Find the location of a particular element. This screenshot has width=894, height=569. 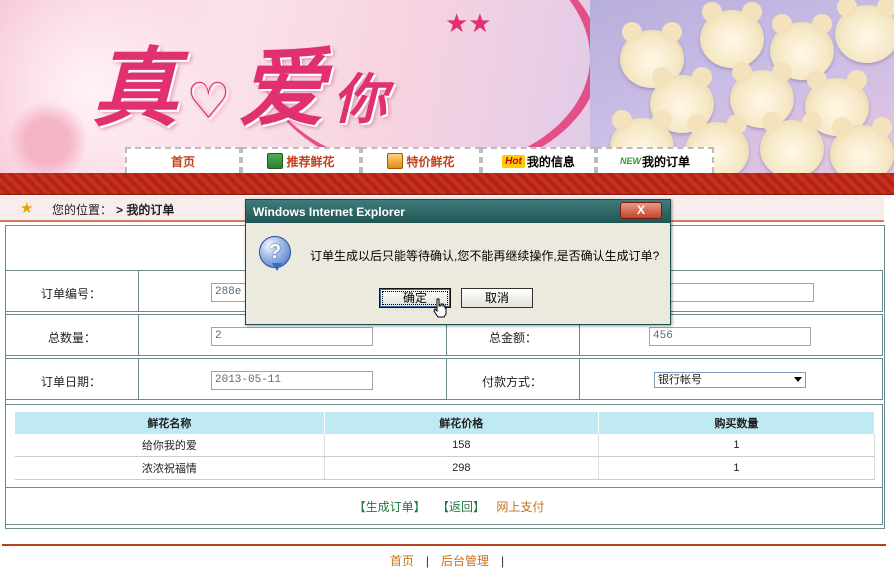

hand-cursor-icon is located at coordinates (440, 308).